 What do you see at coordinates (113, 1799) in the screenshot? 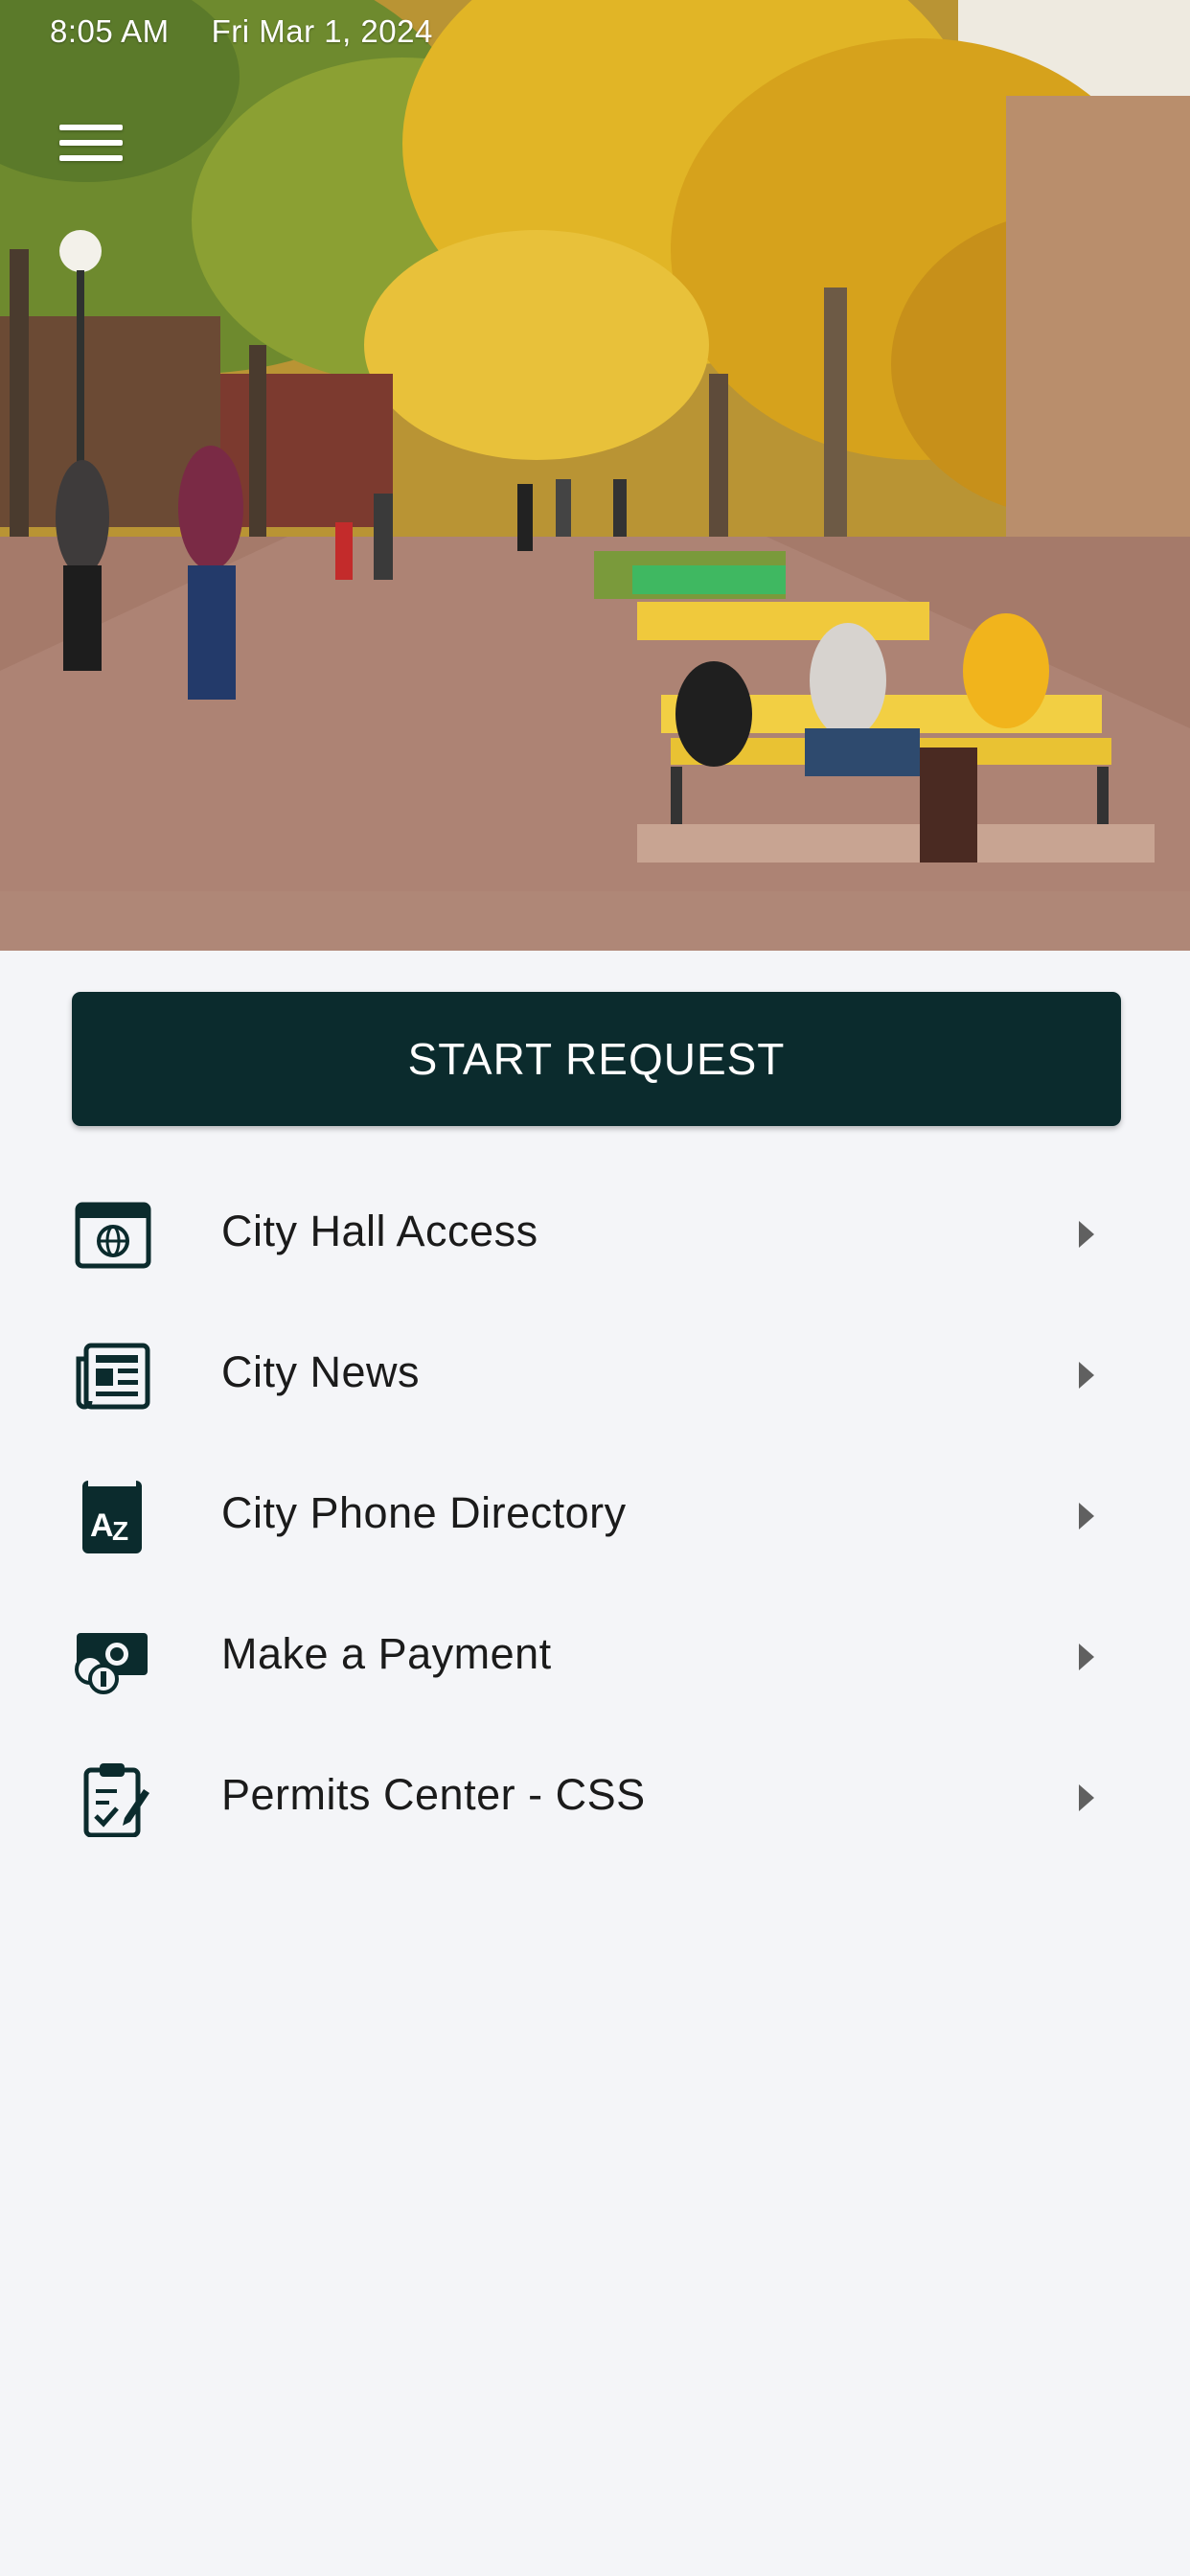
I see `clipboard-check-icon` at bounding box center [113, 1799].